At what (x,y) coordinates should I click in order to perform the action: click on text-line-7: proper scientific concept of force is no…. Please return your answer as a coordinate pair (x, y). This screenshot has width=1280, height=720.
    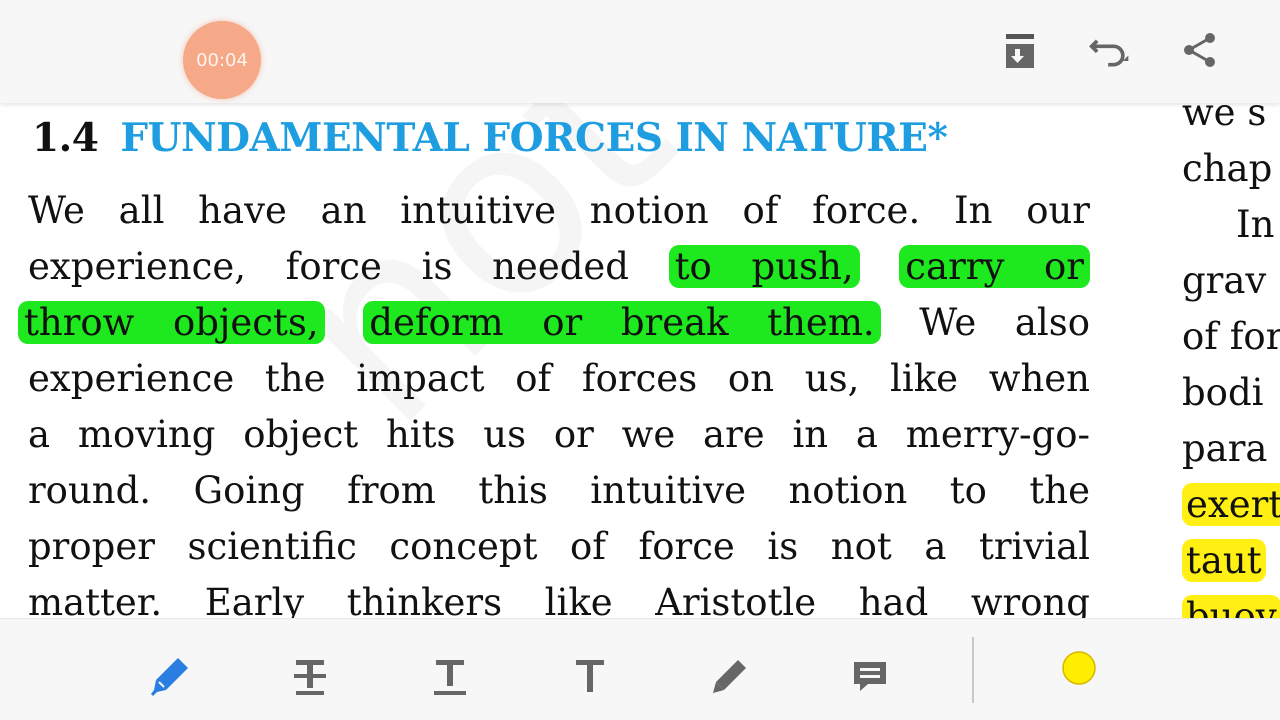
    Looking at the image, I should click on (559, 547).